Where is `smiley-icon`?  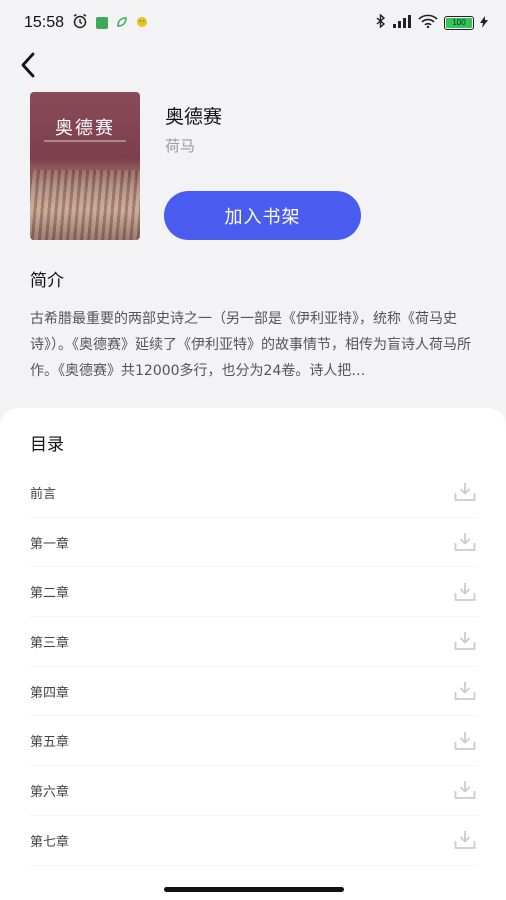
smiley-icon is located at coordinates (142, 23).